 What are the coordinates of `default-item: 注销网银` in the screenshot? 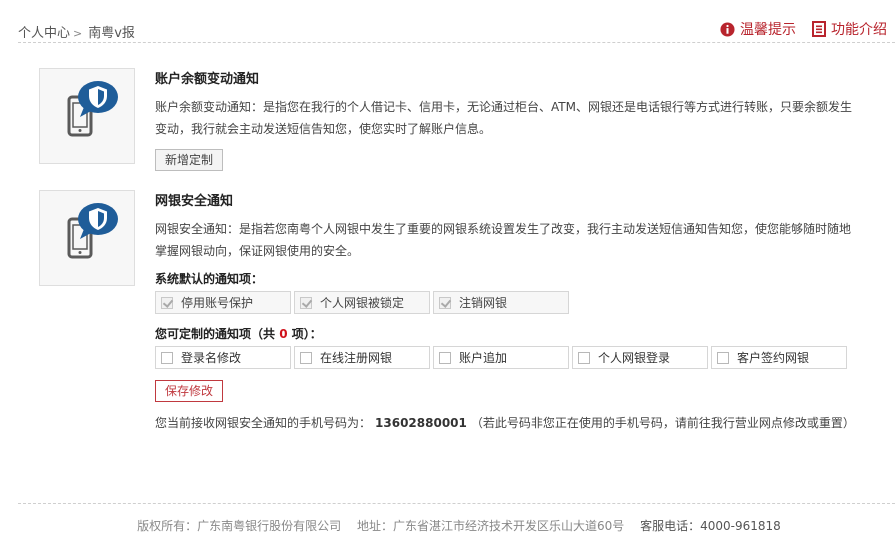 It's located at (501, 302).